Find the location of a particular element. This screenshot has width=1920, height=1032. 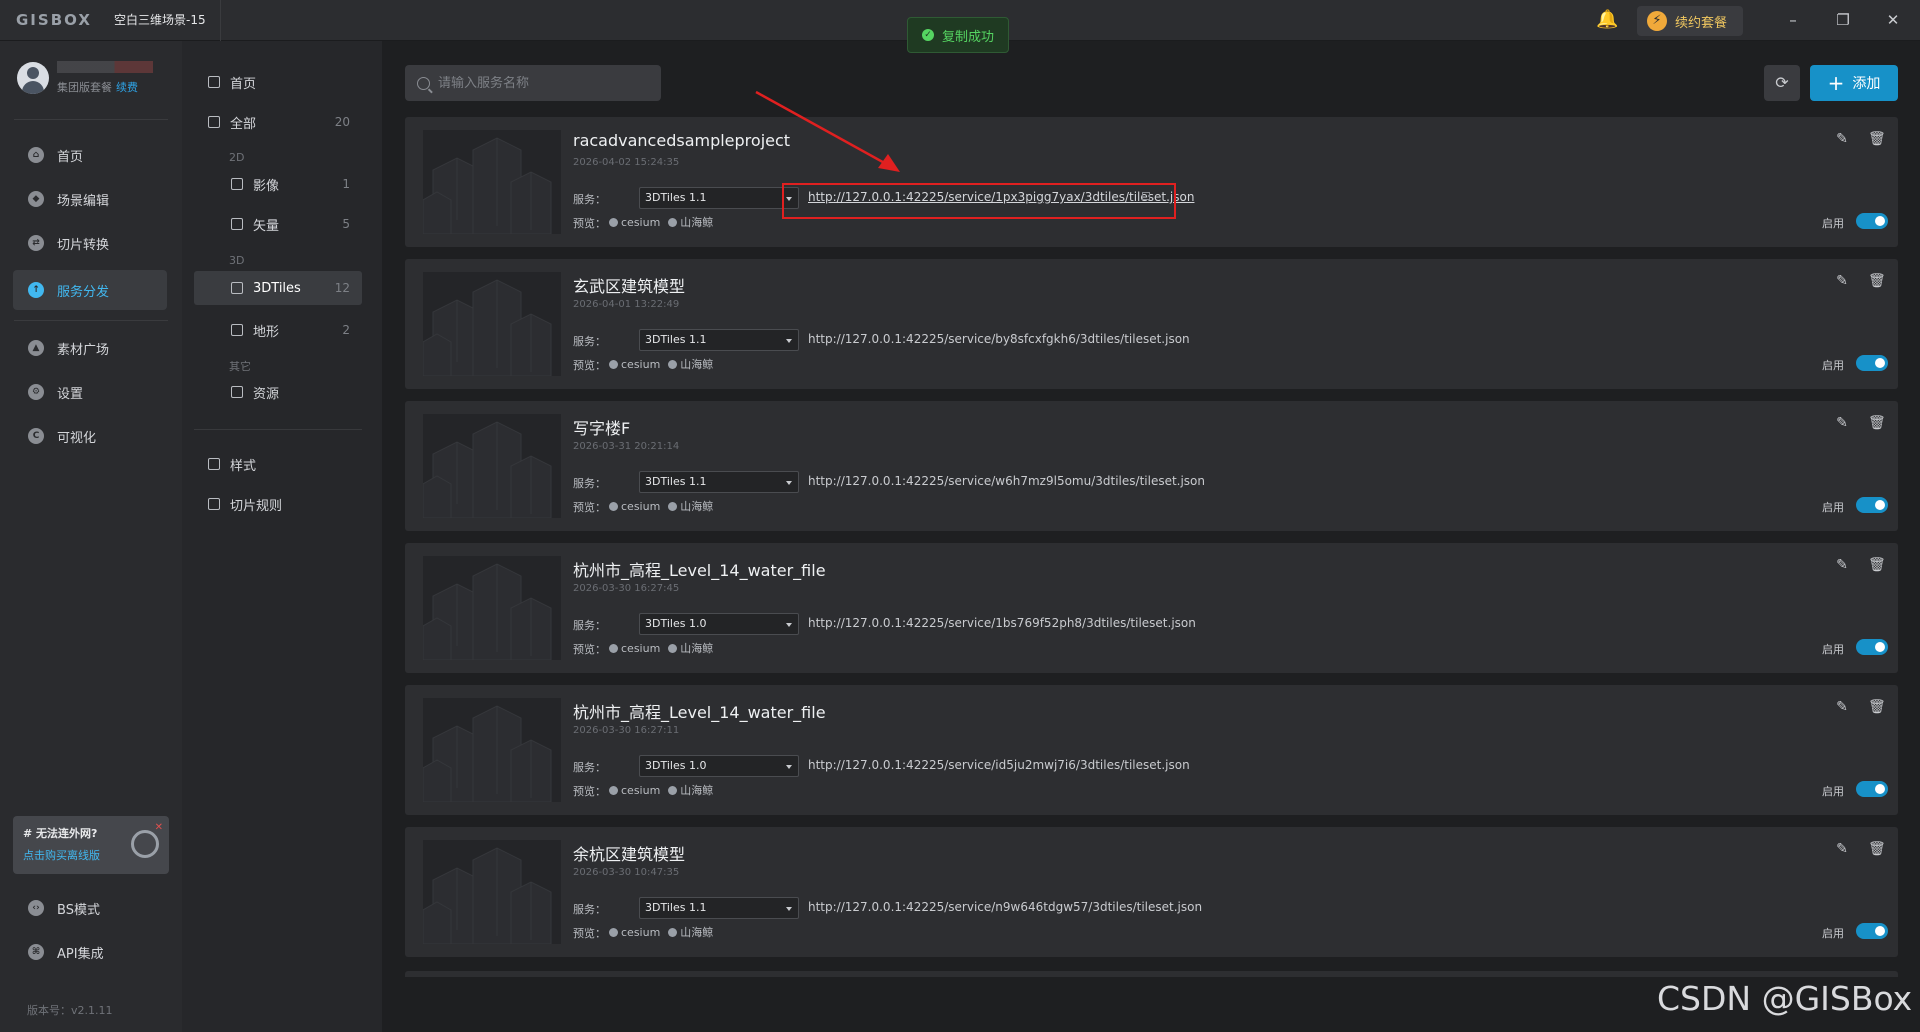

category-resource: 资源 is located at coordinates (278, 392).